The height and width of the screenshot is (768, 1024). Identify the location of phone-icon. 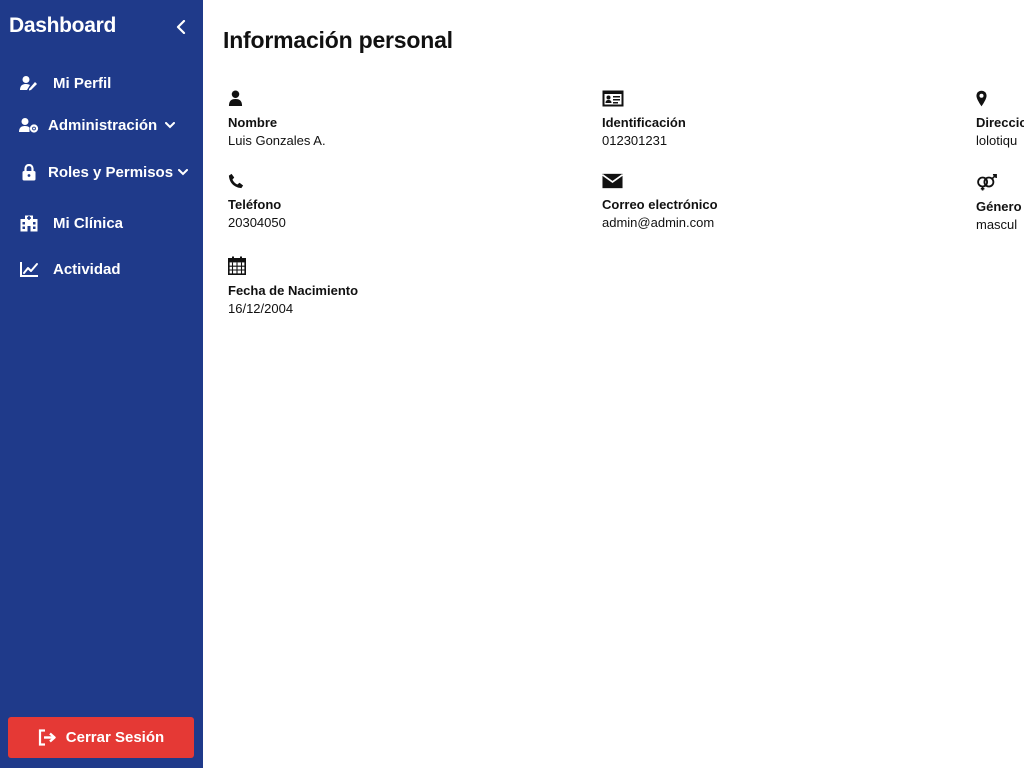
(236, 181).